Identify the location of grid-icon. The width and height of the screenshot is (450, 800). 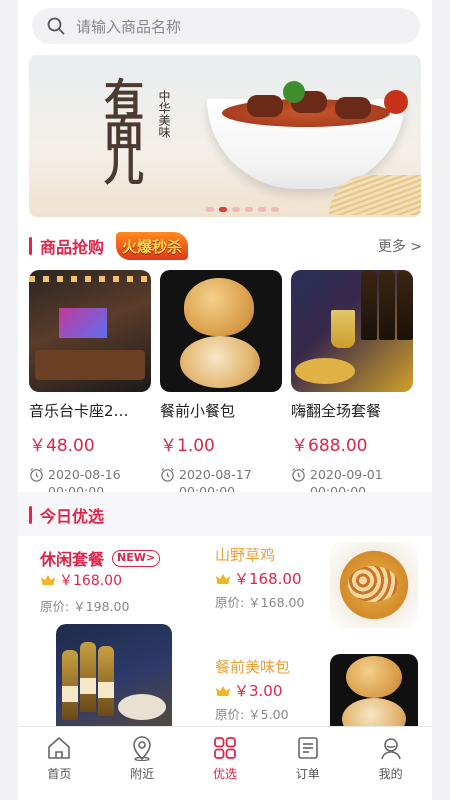
(225, 748).